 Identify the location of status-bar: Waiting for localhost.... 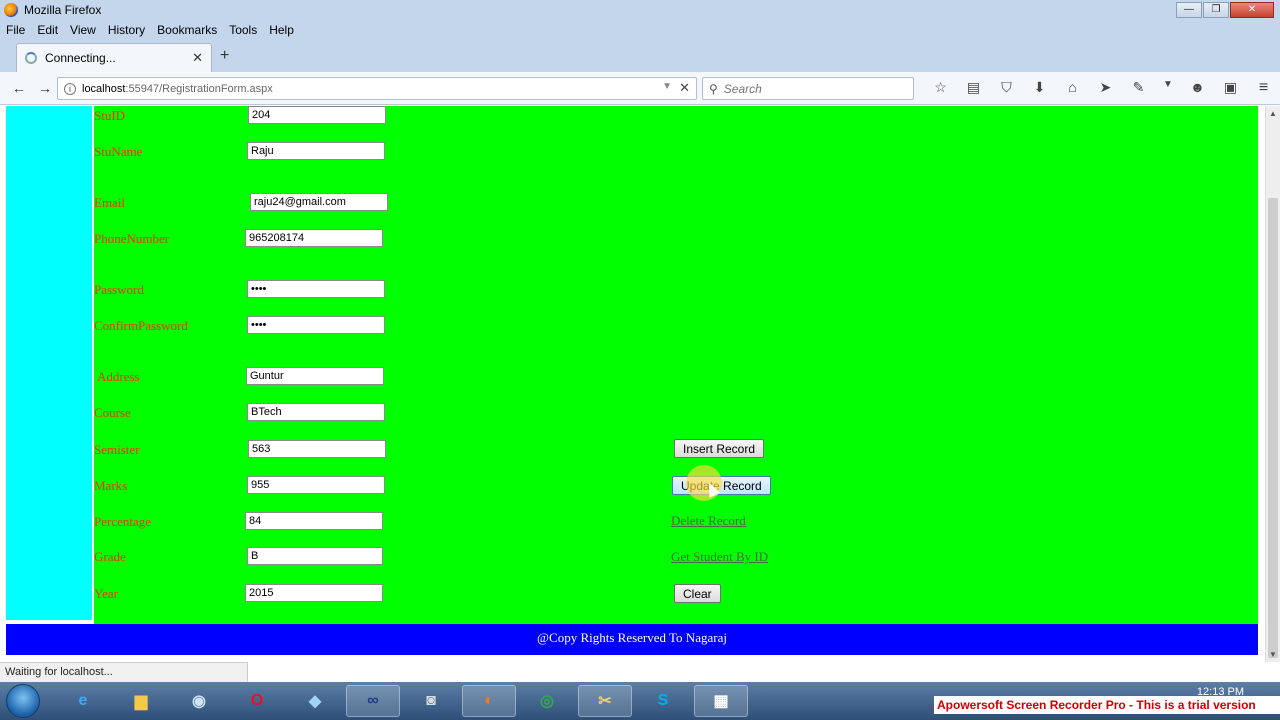
(124, 672).